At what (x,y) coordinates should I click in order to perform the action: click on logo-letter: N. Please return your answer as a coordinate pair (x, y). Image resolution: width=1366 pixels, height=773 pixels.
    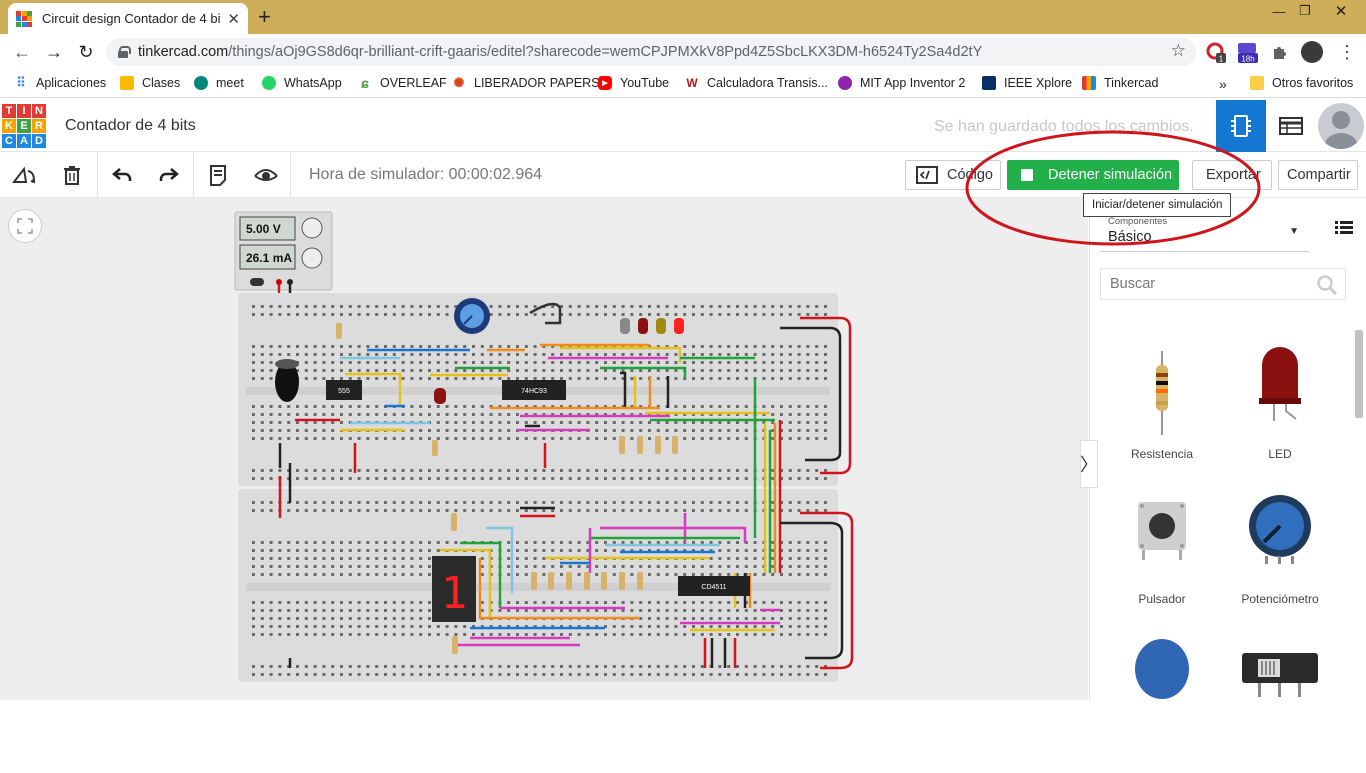
    Looking at the image, I should click on (39, 111).